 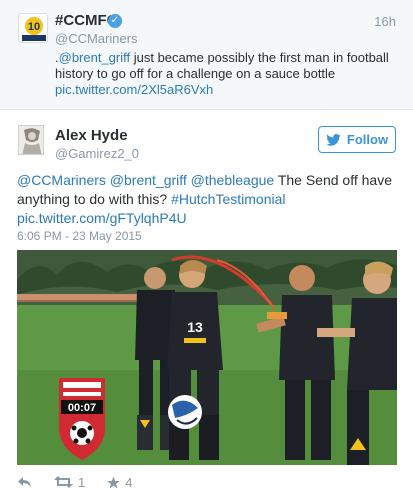 I want to click on tweet-actions: 1 4, so click(x=85, y=482).